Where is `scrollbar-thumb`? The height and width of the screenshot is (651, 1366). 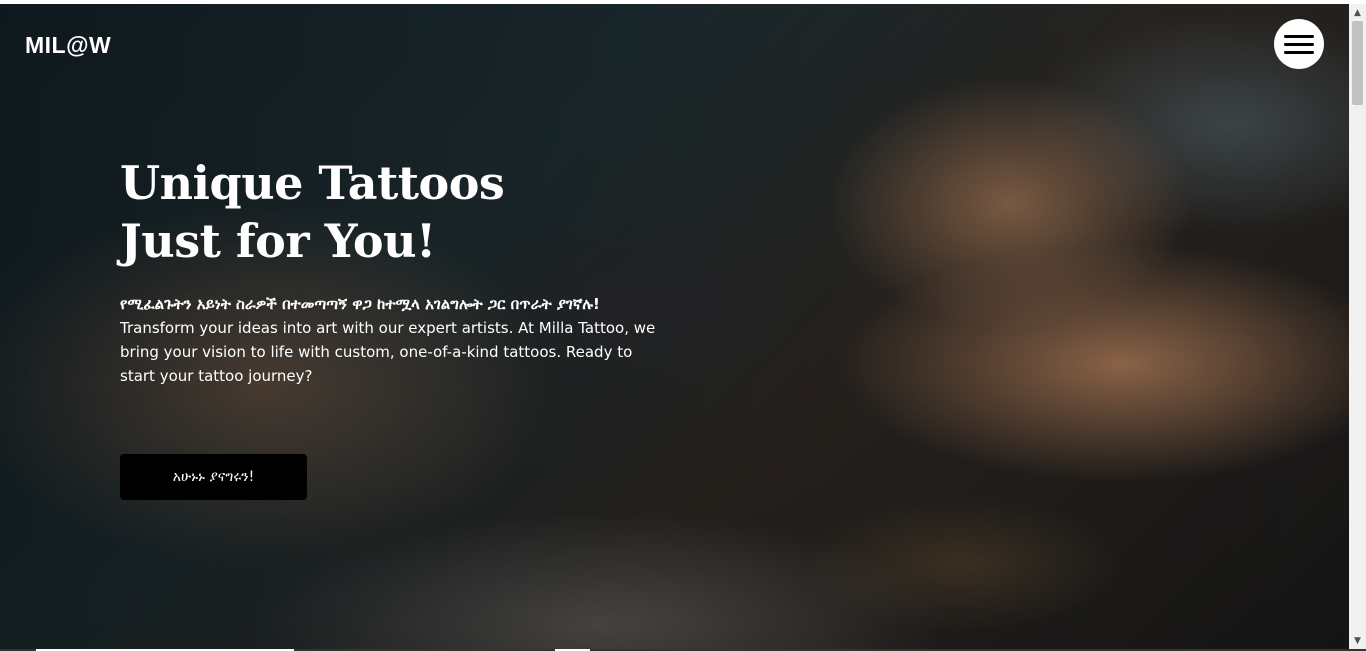 scrollbar-thumb is located at coordinates (1357, 63).